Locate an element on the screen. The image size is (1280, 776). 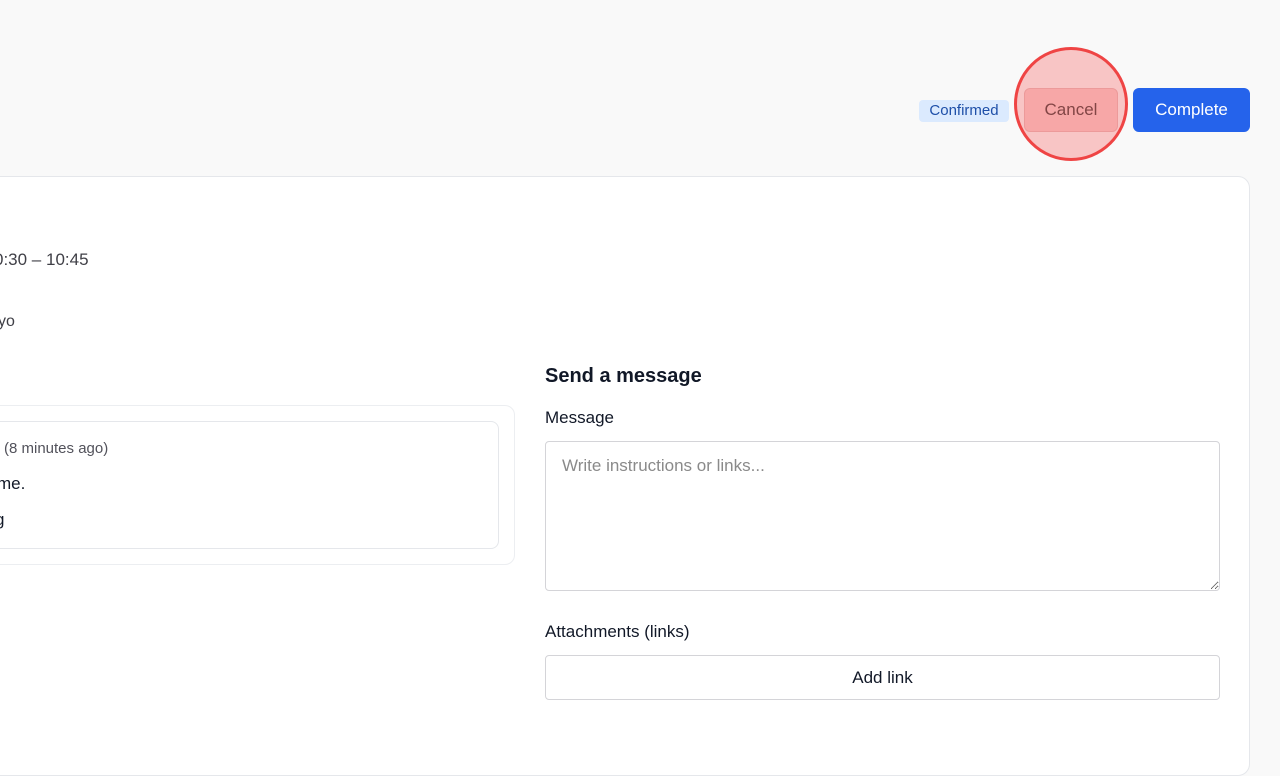
message-timestamp: (8 minutes ago) is located at coordinates (56, 448).